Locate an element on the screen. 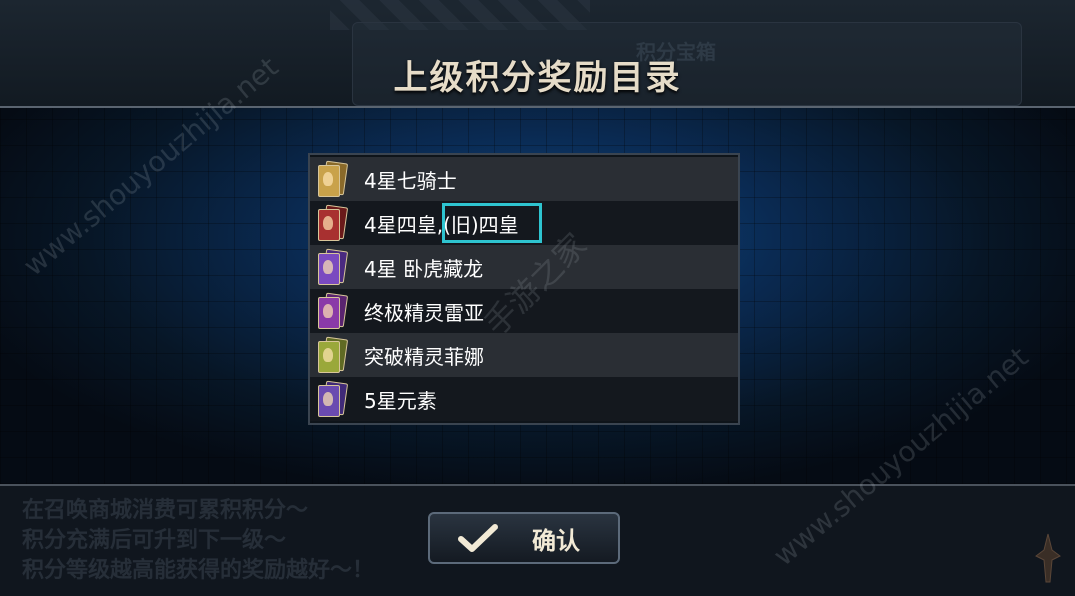  corner-ornament-icon is located at coordinates (1048, 558).